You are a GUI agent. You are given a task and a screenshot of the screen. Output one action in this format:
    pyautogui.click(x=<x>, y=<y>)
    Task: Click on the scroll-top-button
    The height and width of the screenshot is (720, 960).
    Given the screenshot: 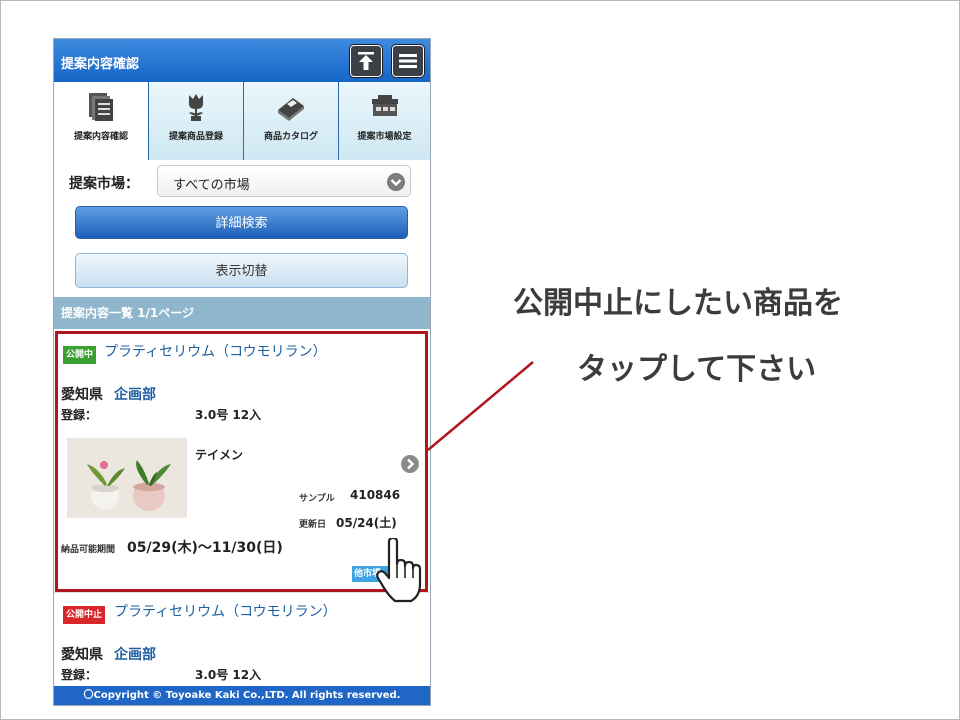 What is the action you would take?
    pyautogui.click(x=366, y=61)
    